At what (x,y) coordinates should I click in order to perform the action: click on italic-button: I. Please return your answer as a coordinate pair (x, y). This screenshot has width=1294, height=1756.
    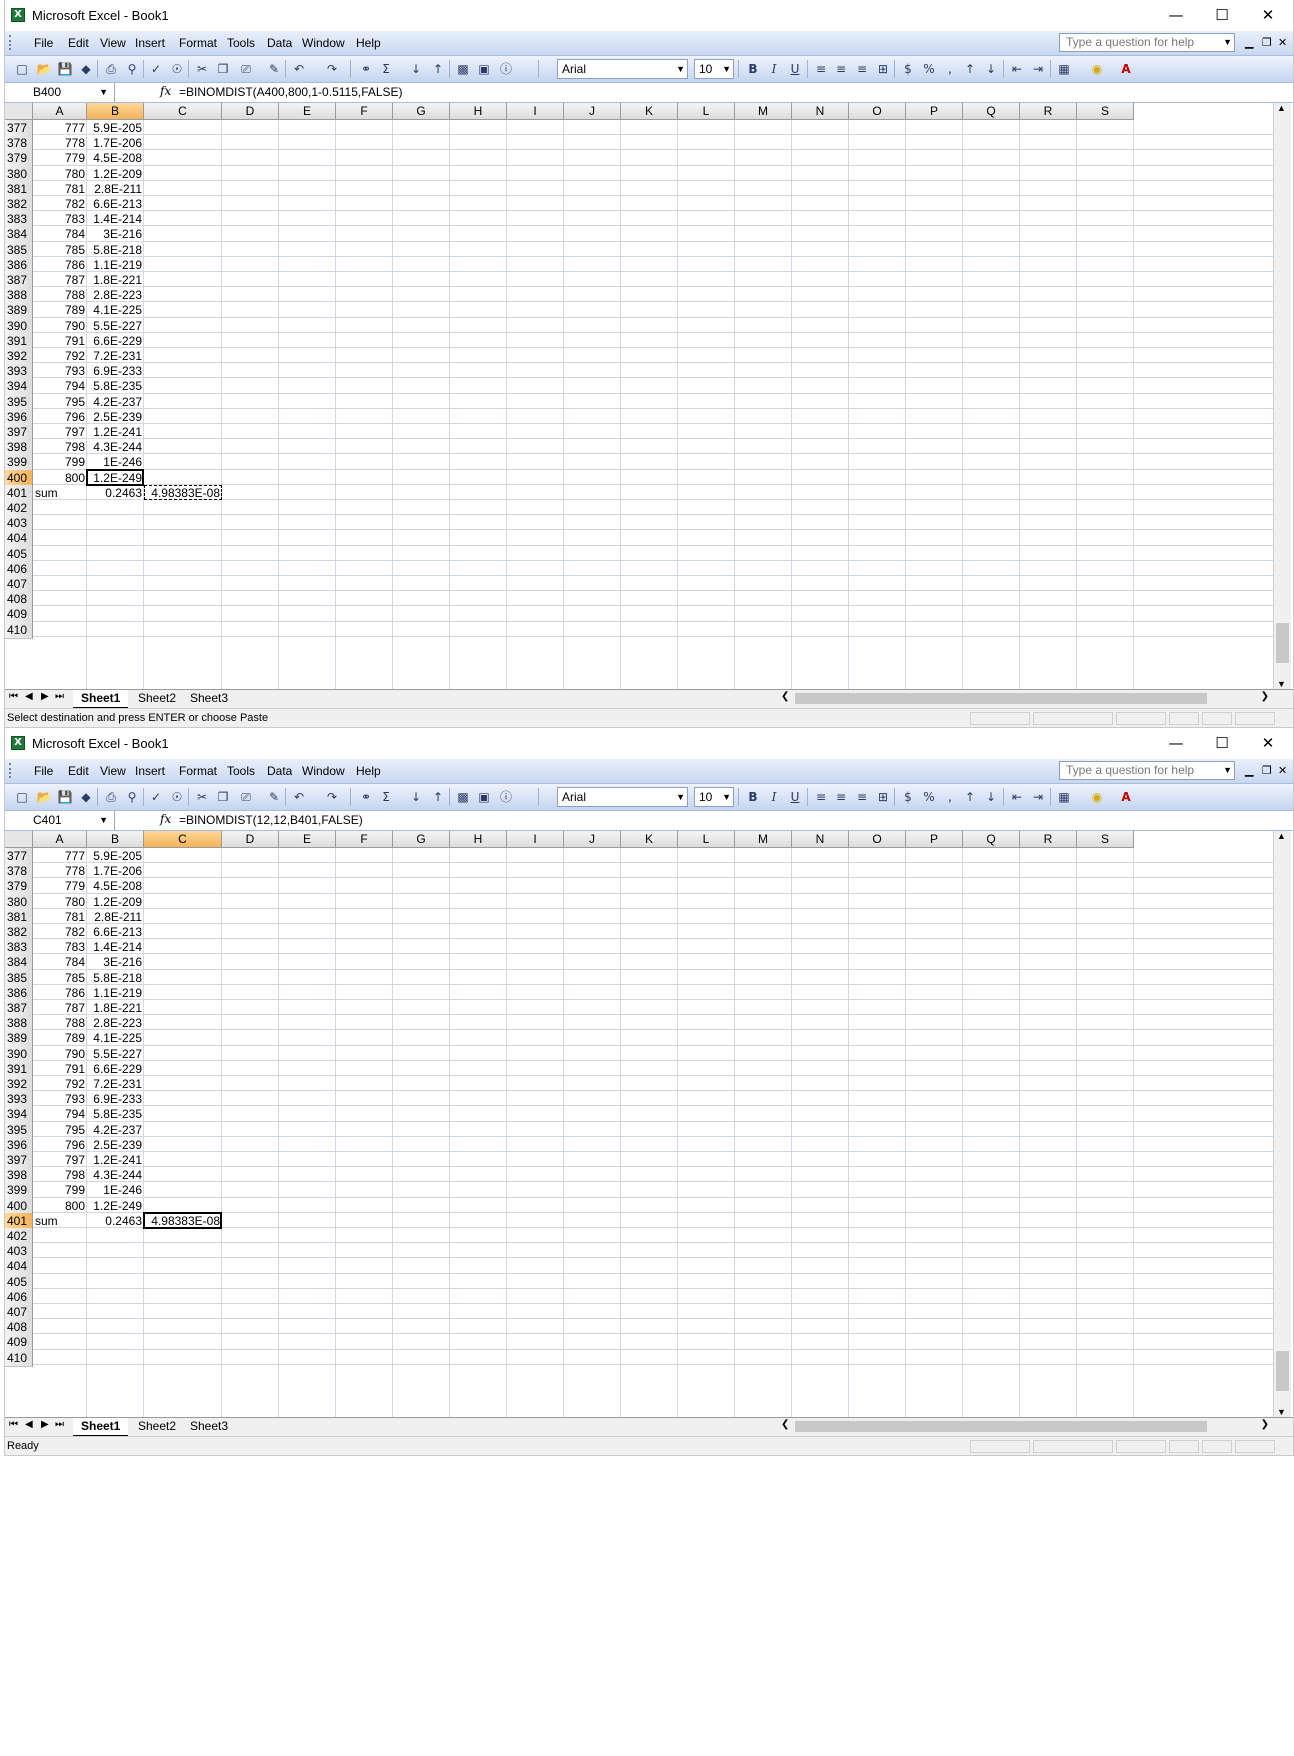
    Looking at the image, I should click on (774, 797).